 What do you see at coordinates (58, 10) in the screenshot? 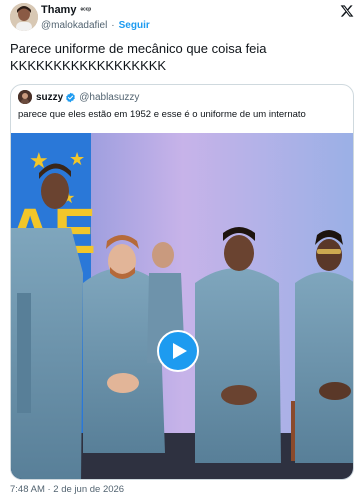
I see `author-name: Thamy` at bounding box center [58, 10].